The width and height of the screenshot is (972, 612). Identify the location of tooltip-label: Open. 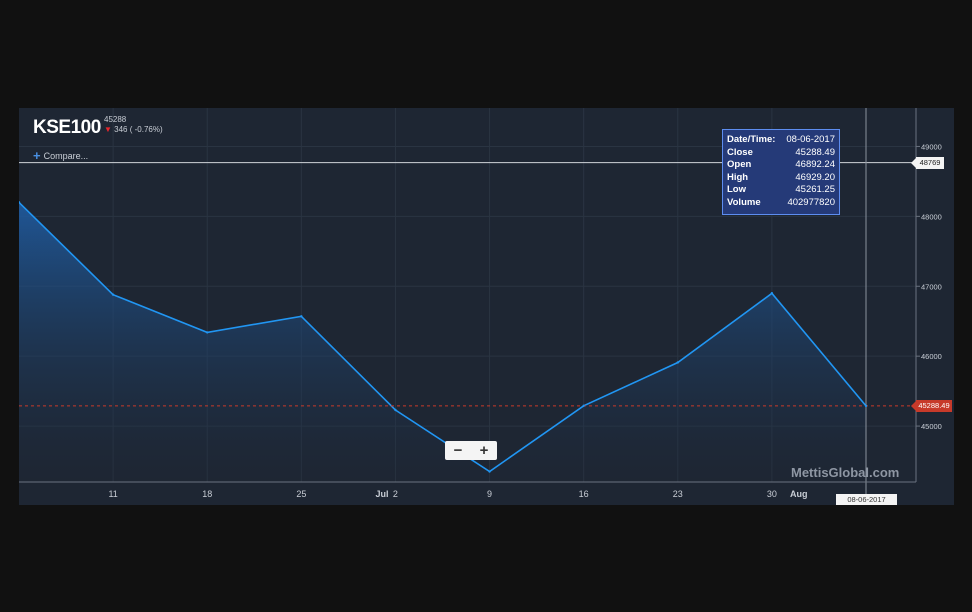
(739, 165).